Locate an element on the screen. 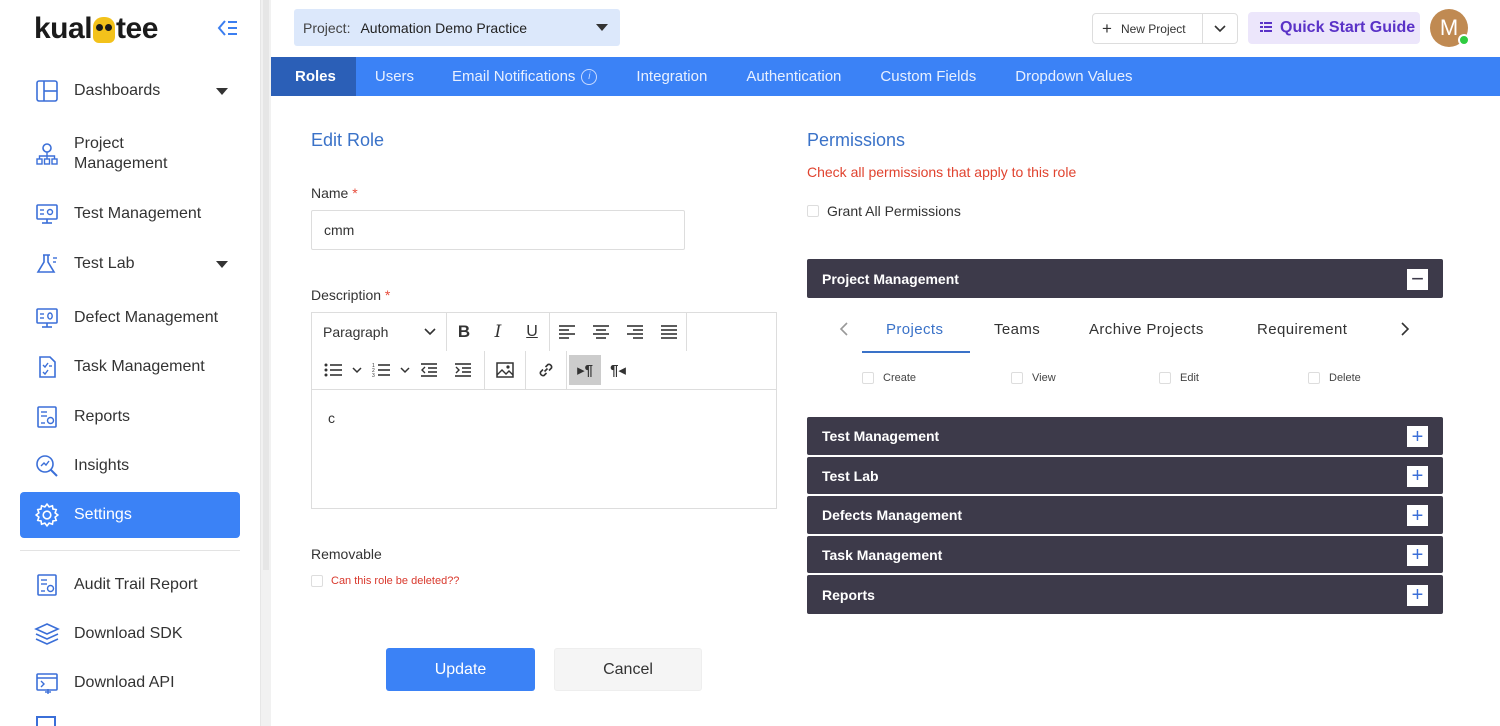  description-editor-content: c is located at coordinates (544, 418).